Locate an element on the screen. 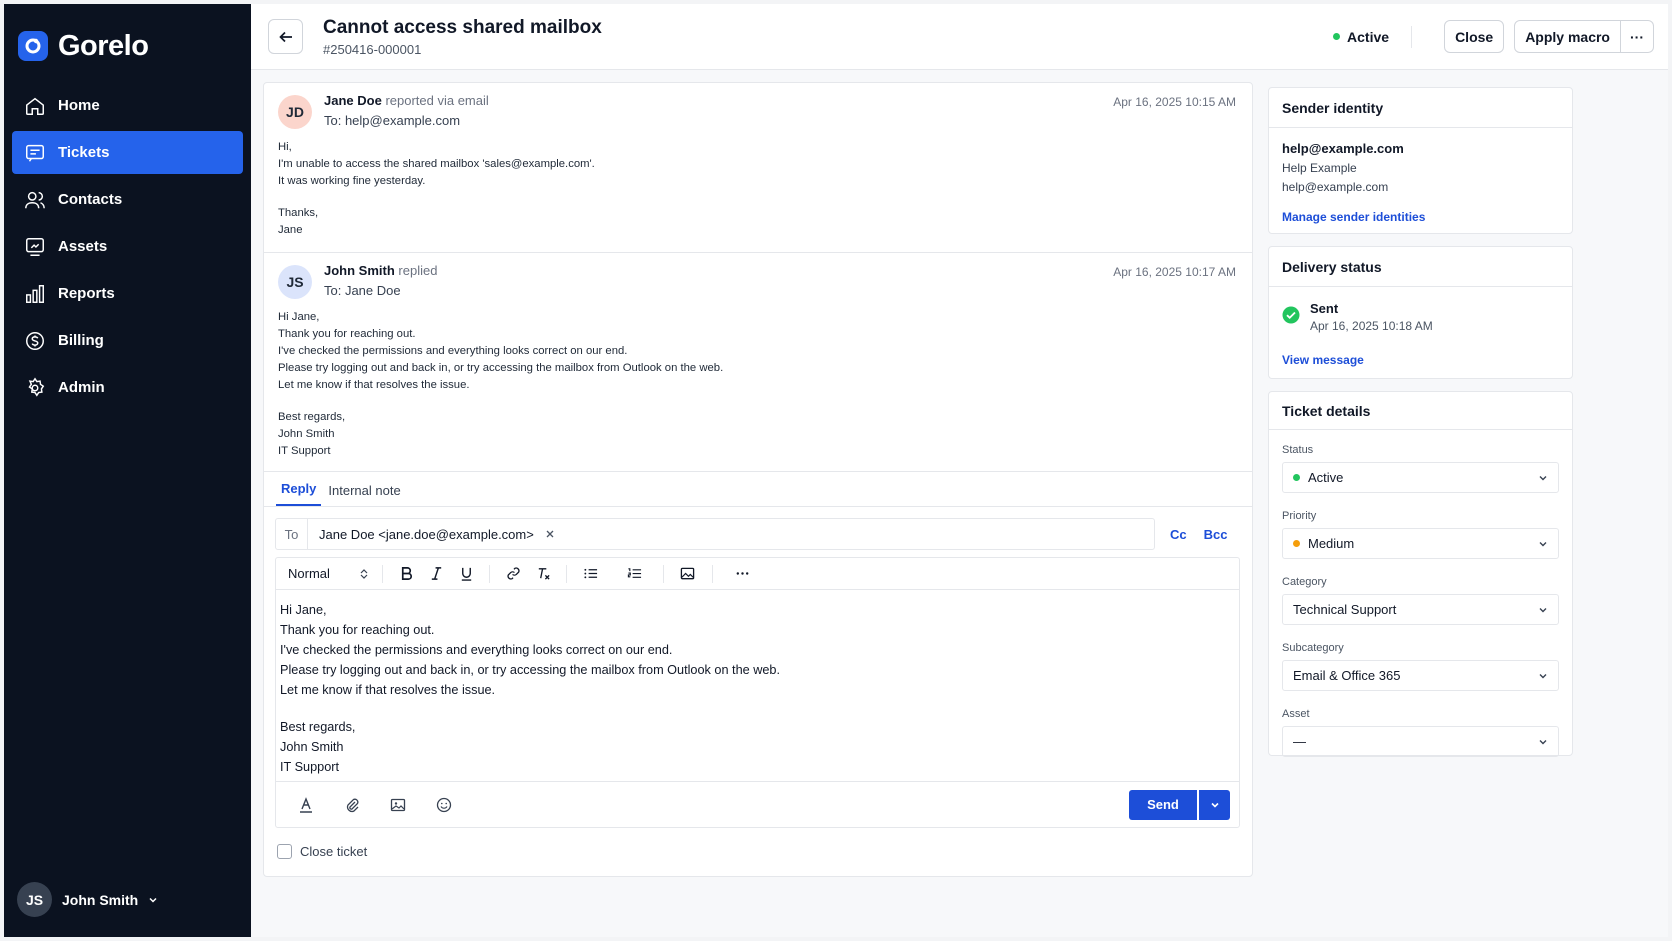 This screenshot has width=1672, height=941. ticket-icon is located at coordinates (35, 153).